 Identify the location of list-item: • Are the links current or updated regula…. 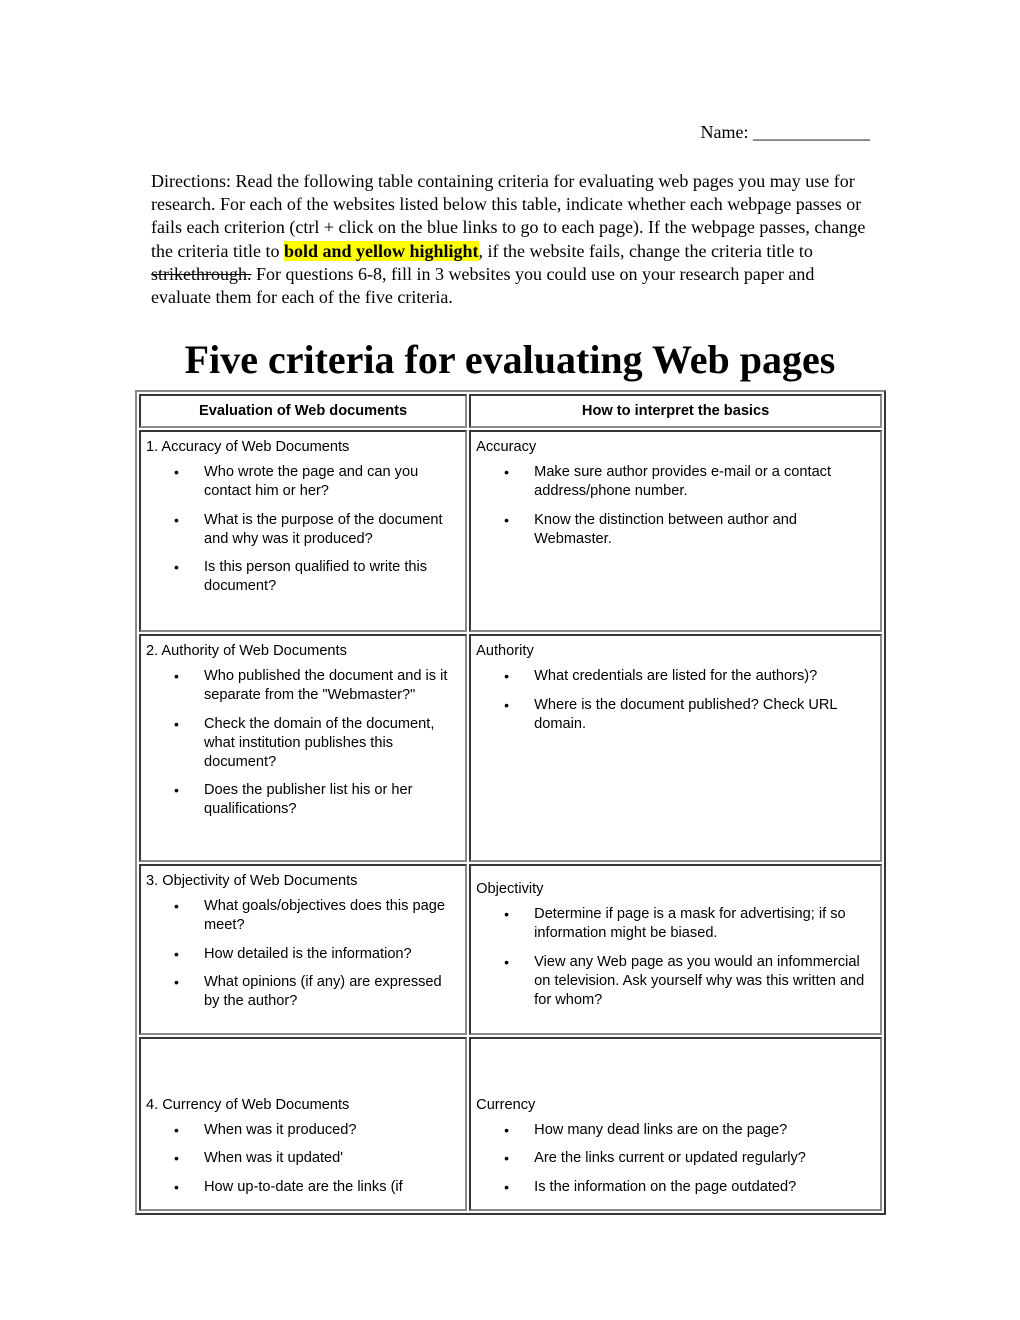
(689, 1158).